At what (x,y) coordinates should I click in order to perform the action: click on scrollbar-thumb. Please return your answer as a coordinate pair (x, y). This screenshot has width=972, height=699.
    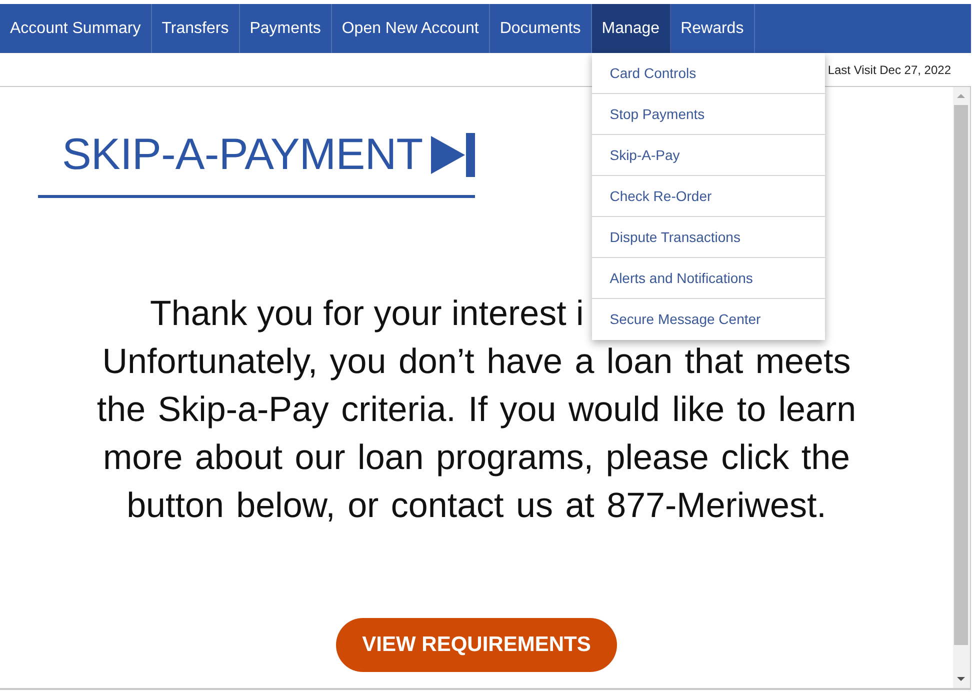
    Looking at the image, I should click on (961, 375).